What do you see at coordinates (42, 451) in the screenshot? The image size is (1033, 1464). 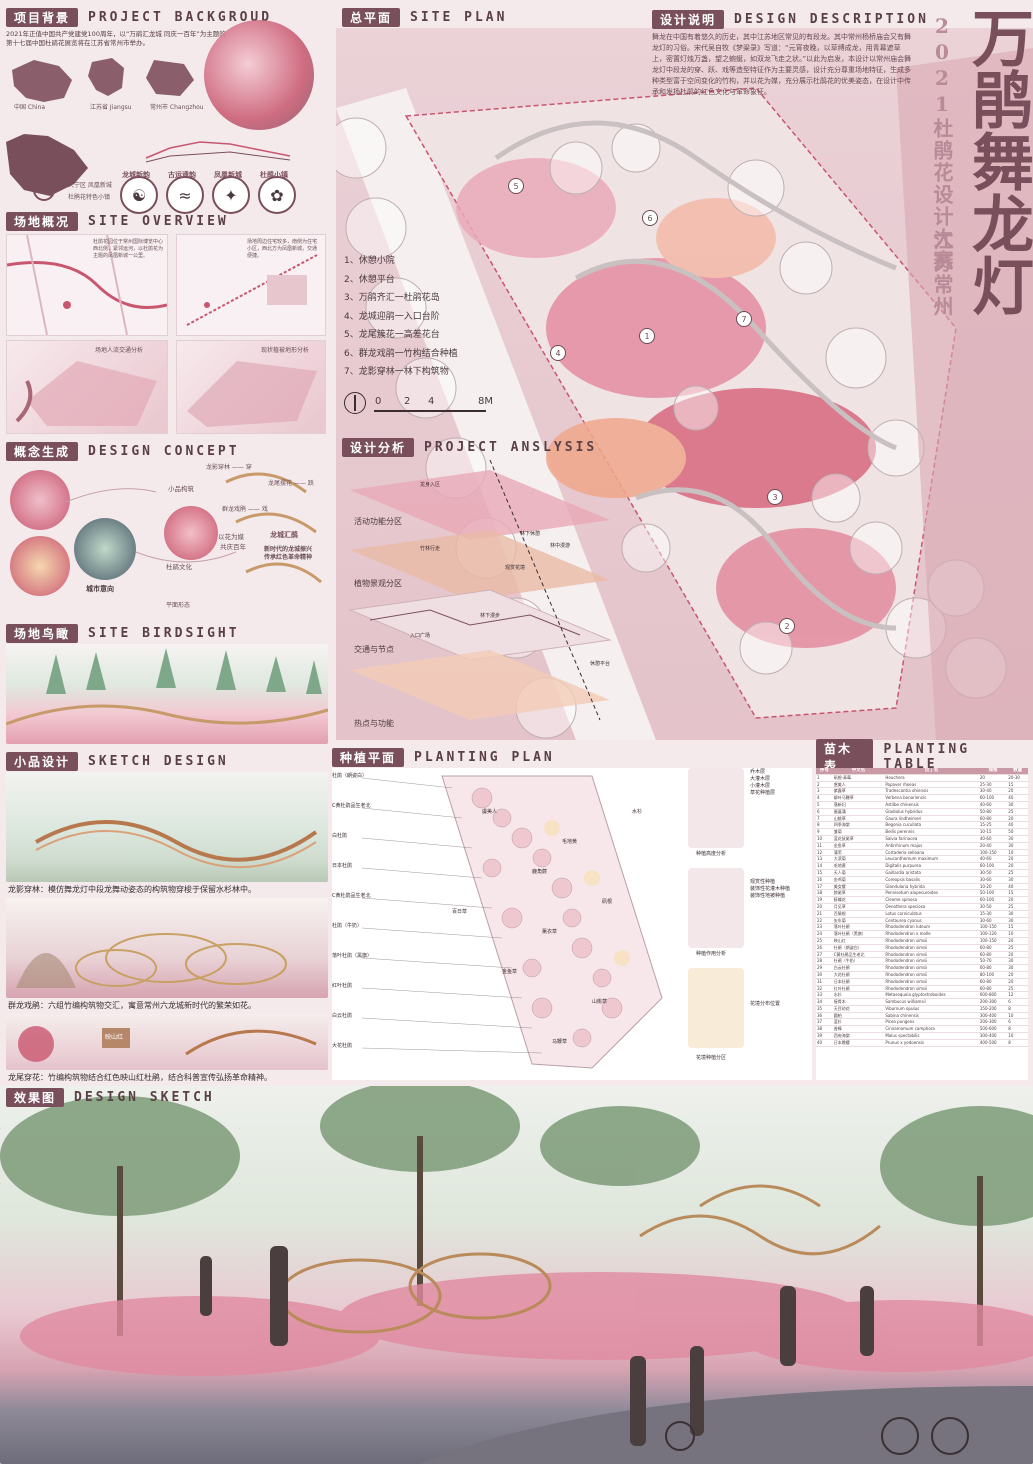 I see `section-tag: 概念生成` at bounding box center [42, 451].